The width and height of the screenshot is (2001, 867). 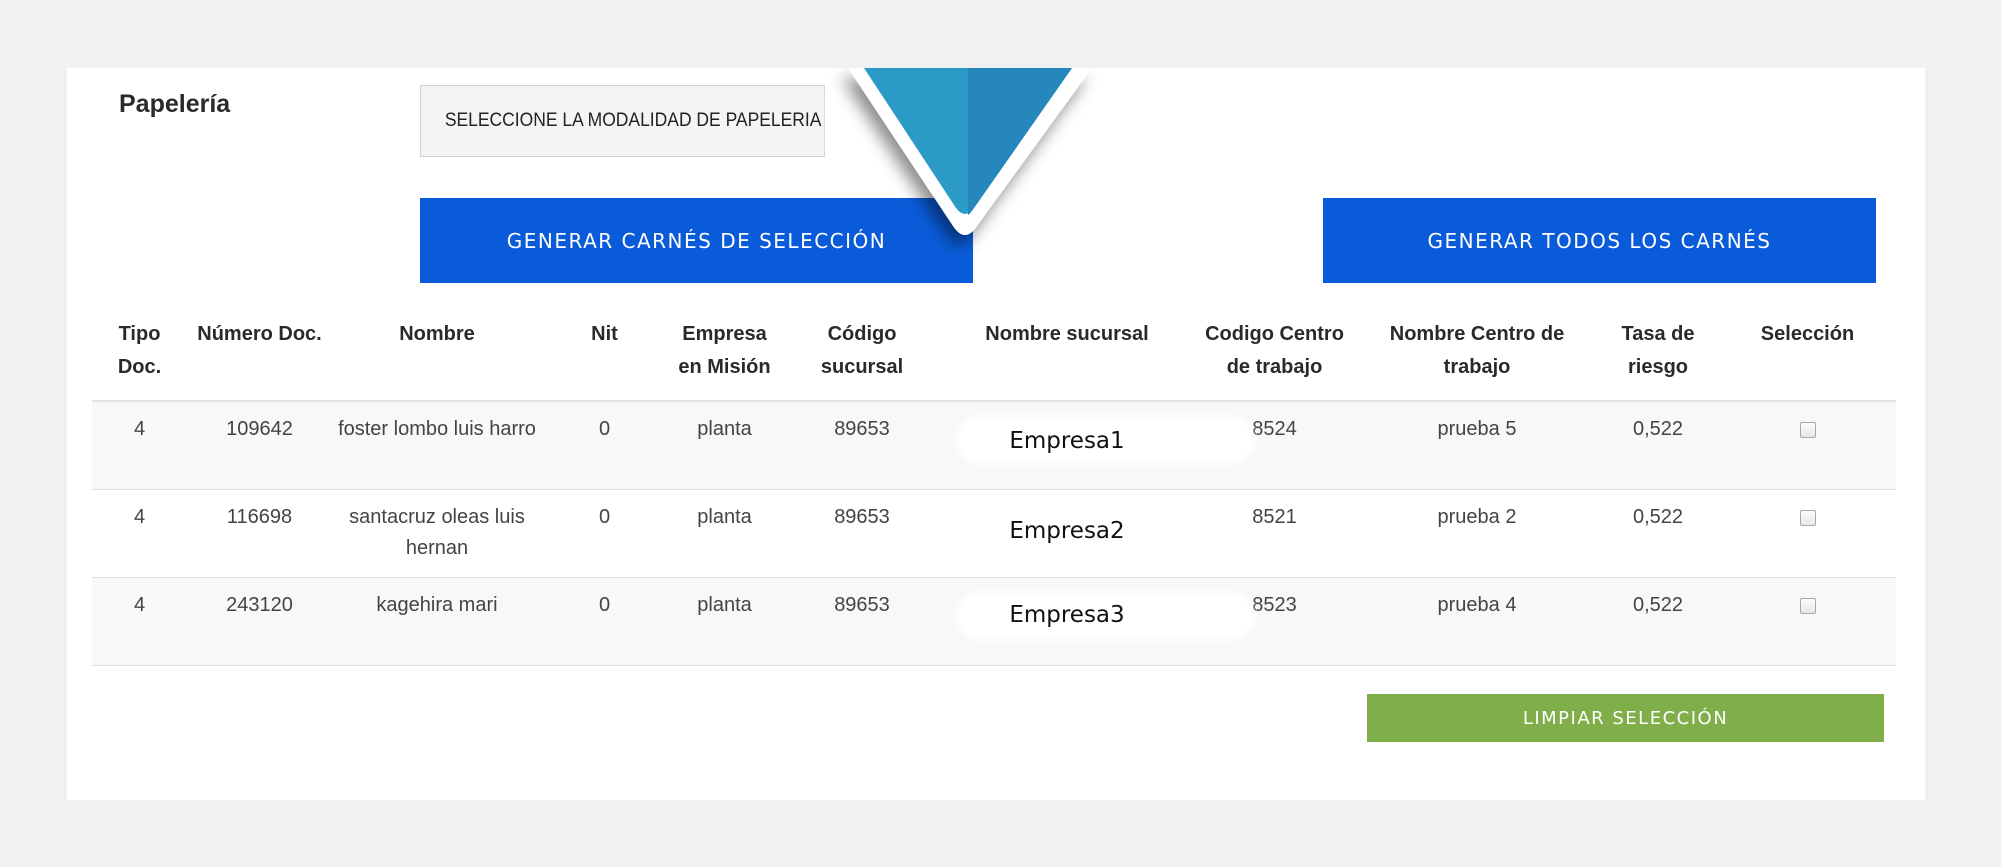 I want to click on header-nombre: Nombre, so click(x=437, y=360).